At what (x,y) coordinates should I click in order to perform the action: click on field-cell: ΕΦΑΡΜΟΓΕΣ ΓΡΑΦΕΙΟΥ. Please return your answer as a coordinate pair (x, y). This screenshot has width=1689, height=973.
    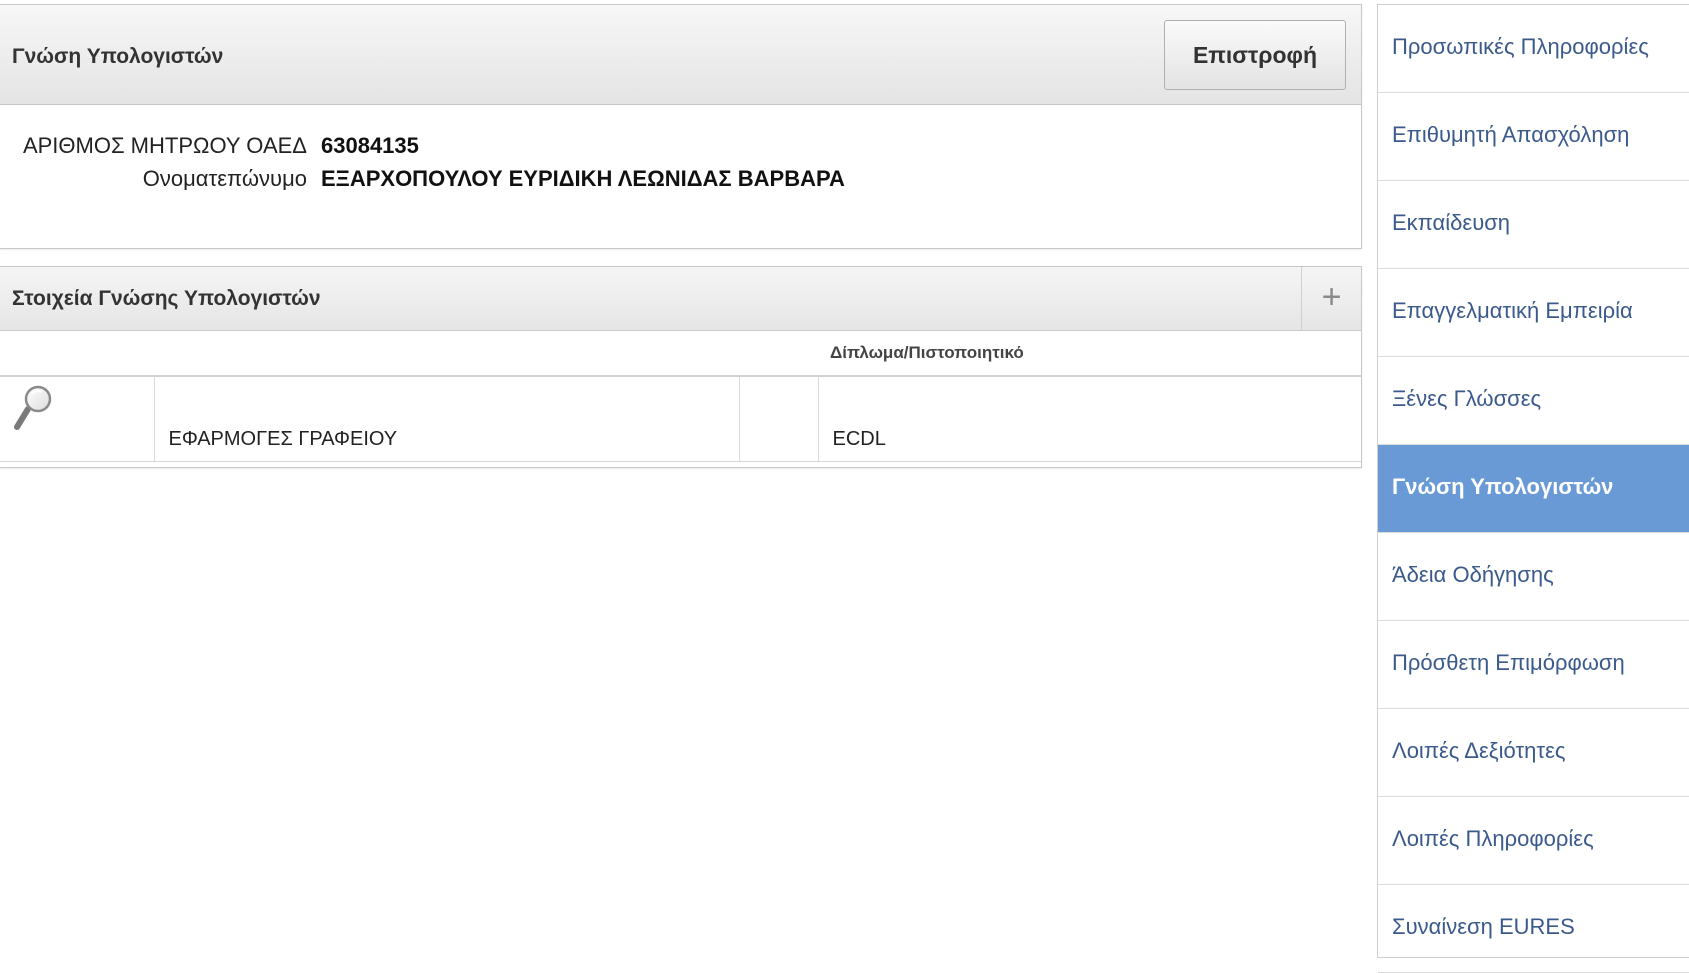
    Looking at the image, I should click on (447, 419).